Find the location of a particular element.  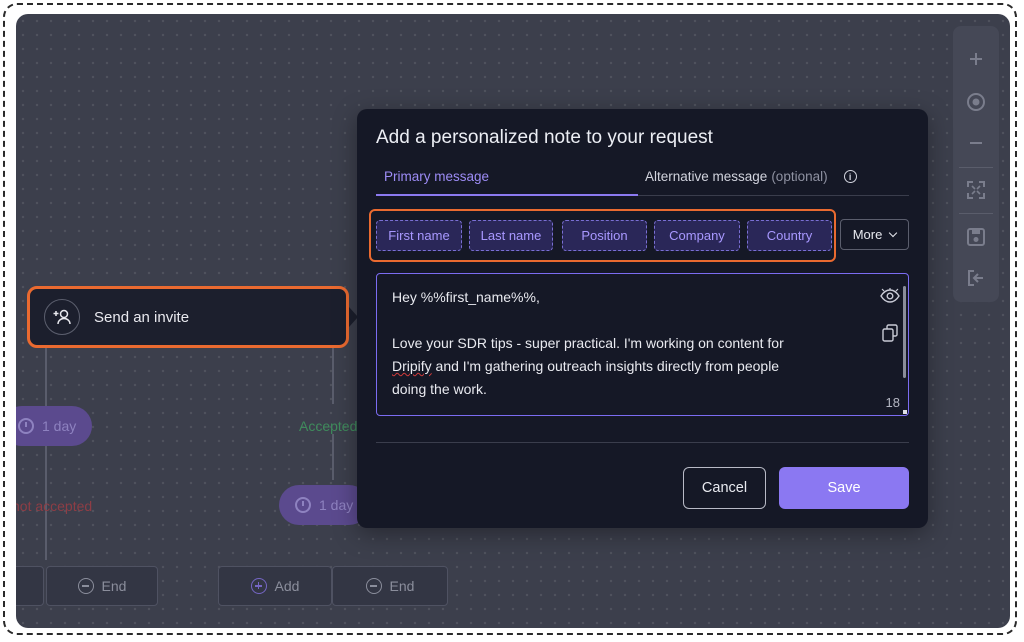

tab-alternative-message: Alternative message (optional) i is located at coordinates (751, 176).